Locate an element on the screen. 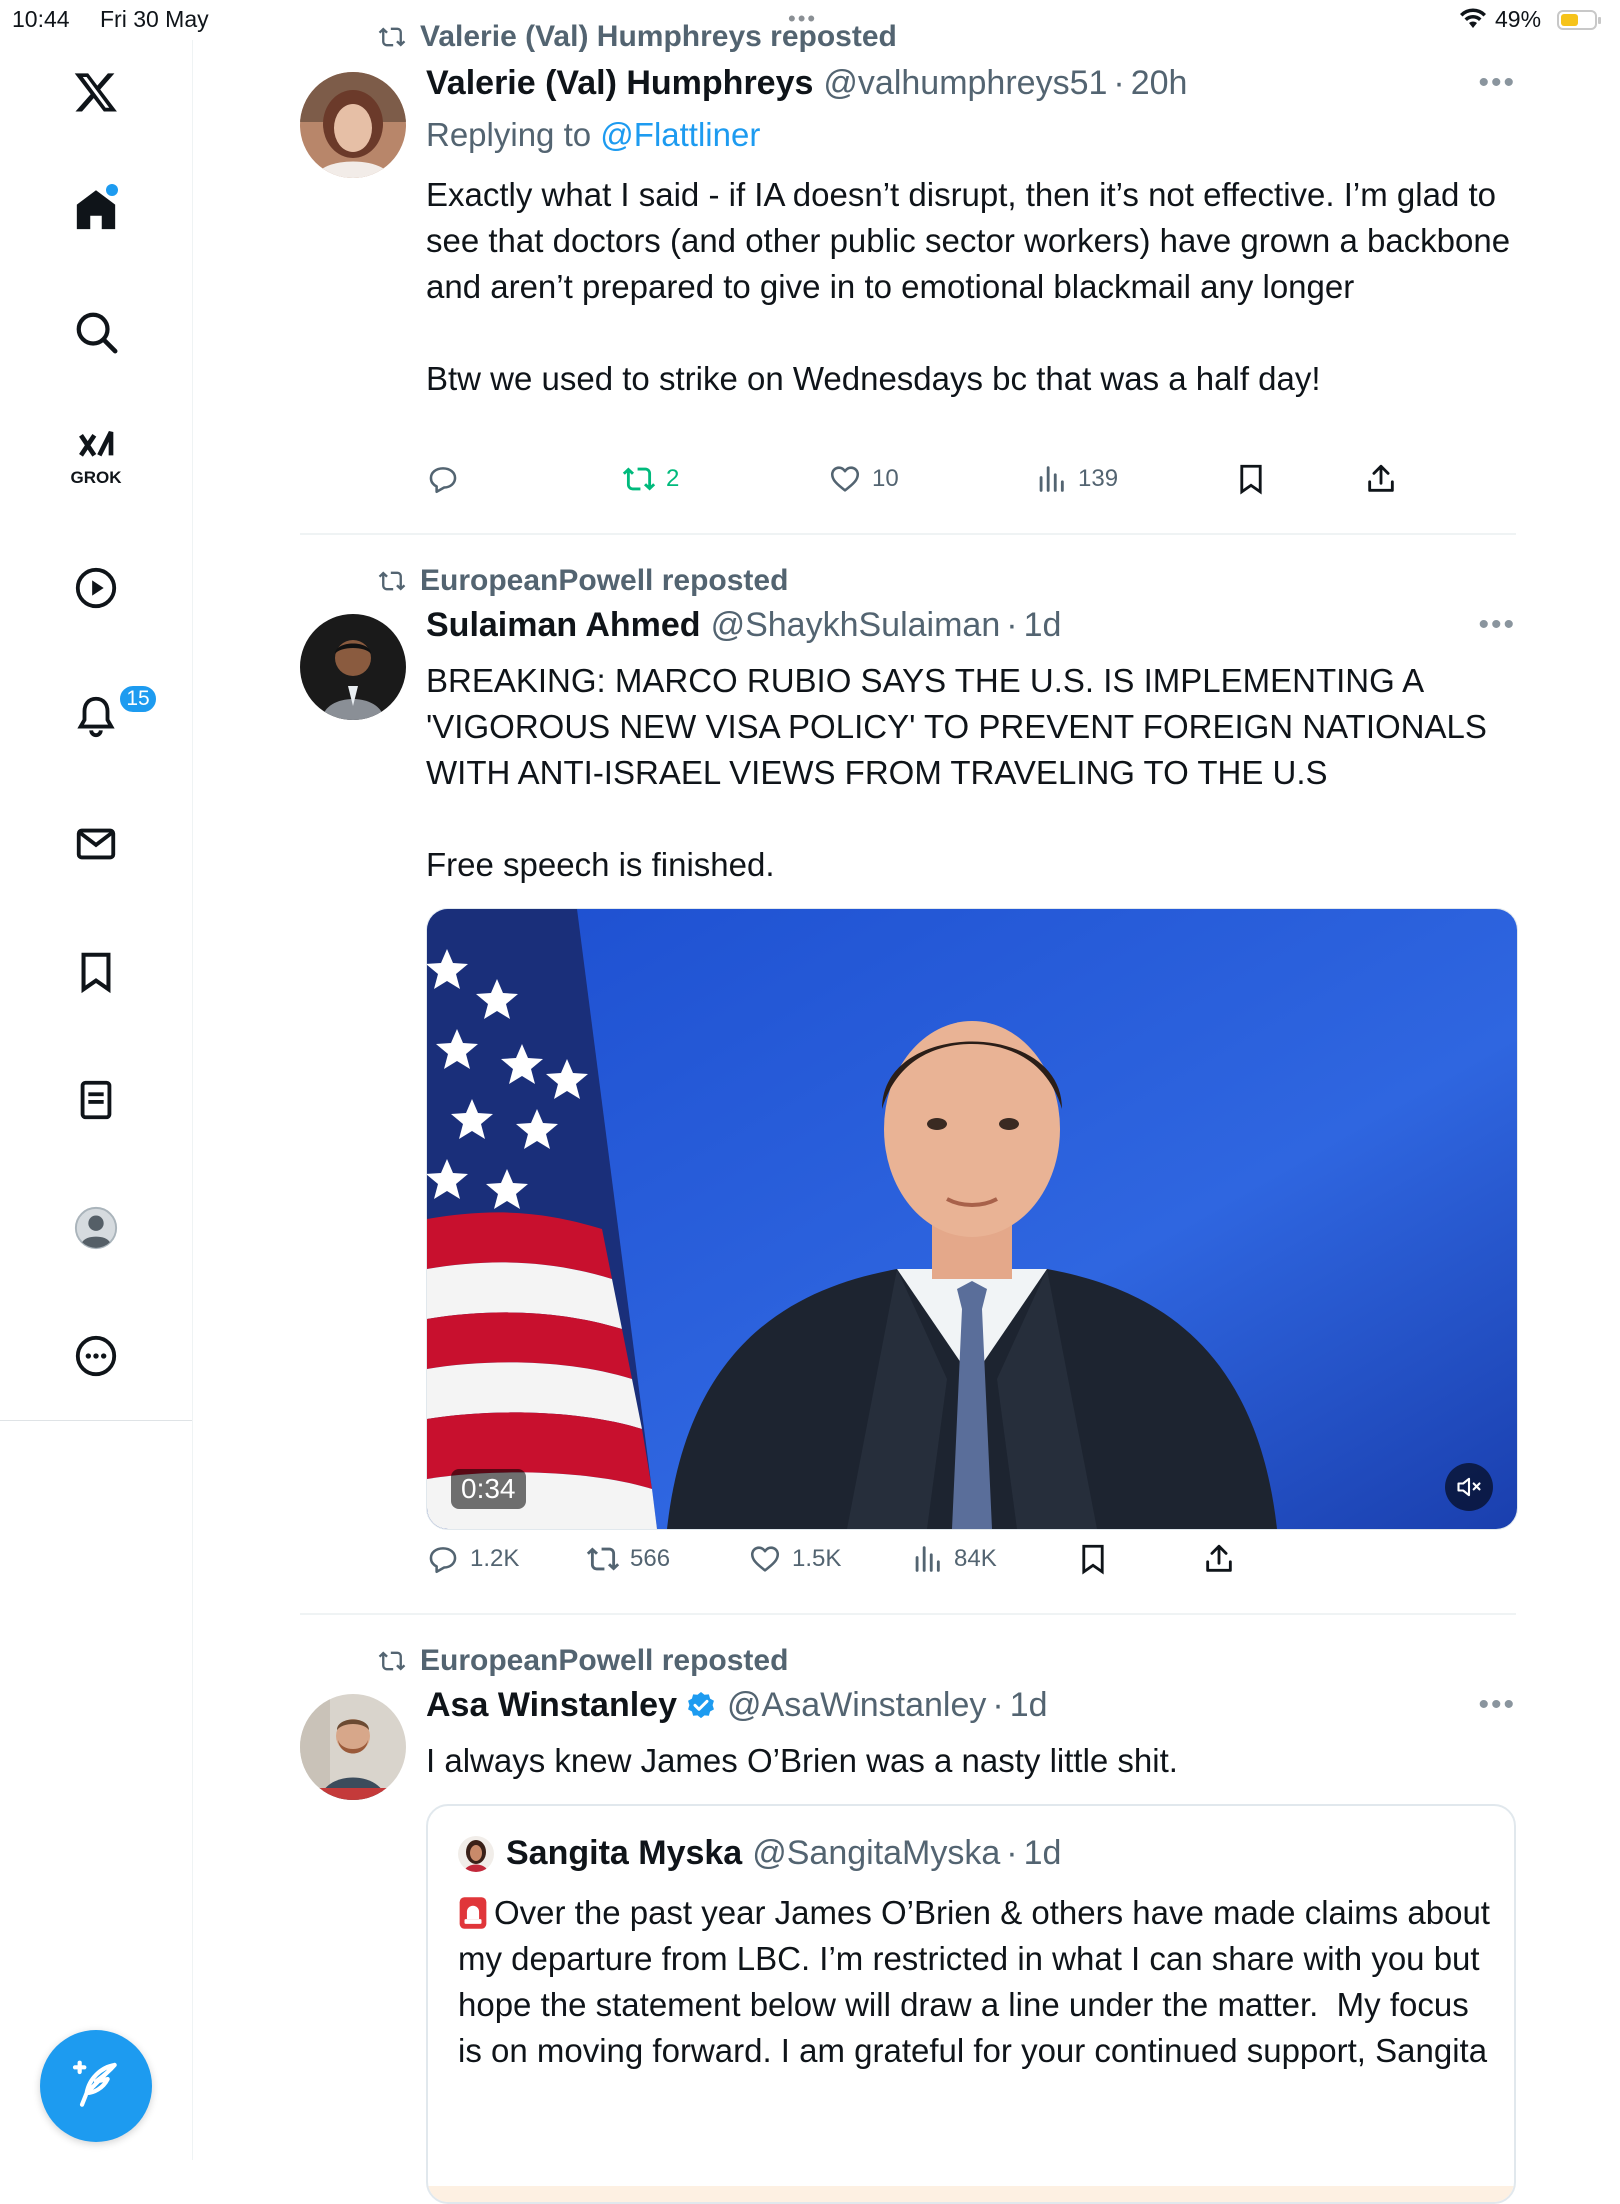  search-icon is located at coordinates (96, 332).